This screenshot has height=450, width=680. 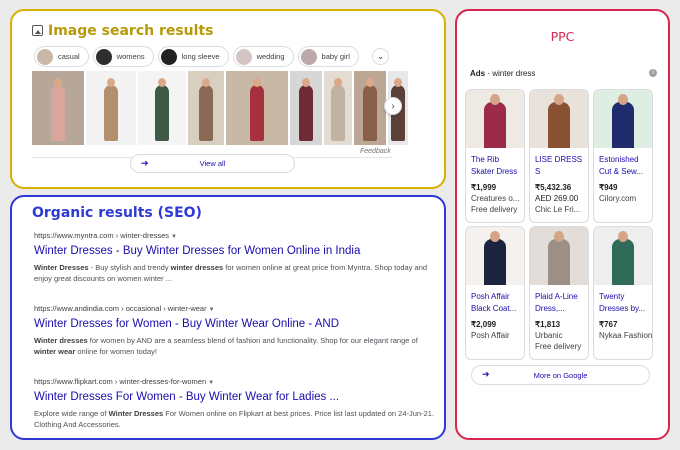 What do you see at coordinates (335, 56) in the screenshot?
I see `chip-label: baby girl` at bounding box center [335, 56].